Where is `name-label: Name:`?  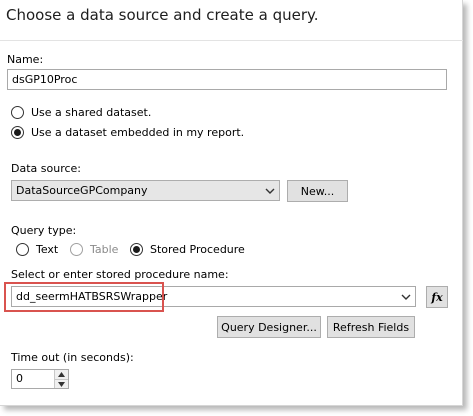
name-label: Name: is located at coordinates (25, 59).